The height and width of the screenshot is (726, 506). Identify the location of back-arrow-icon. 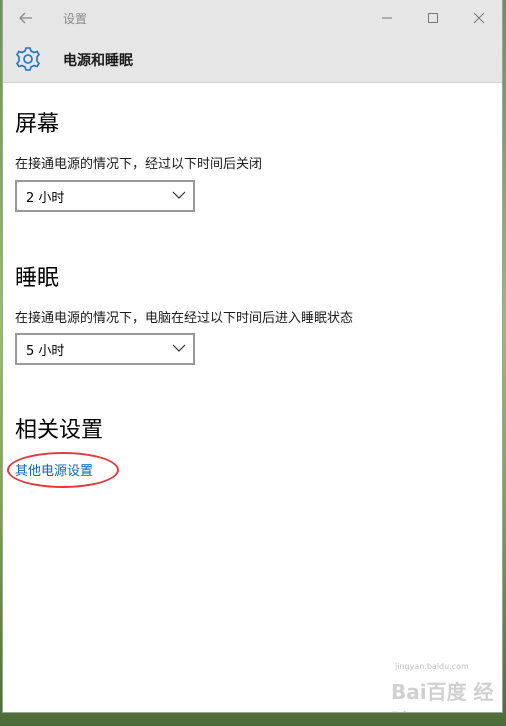
(25, 18).